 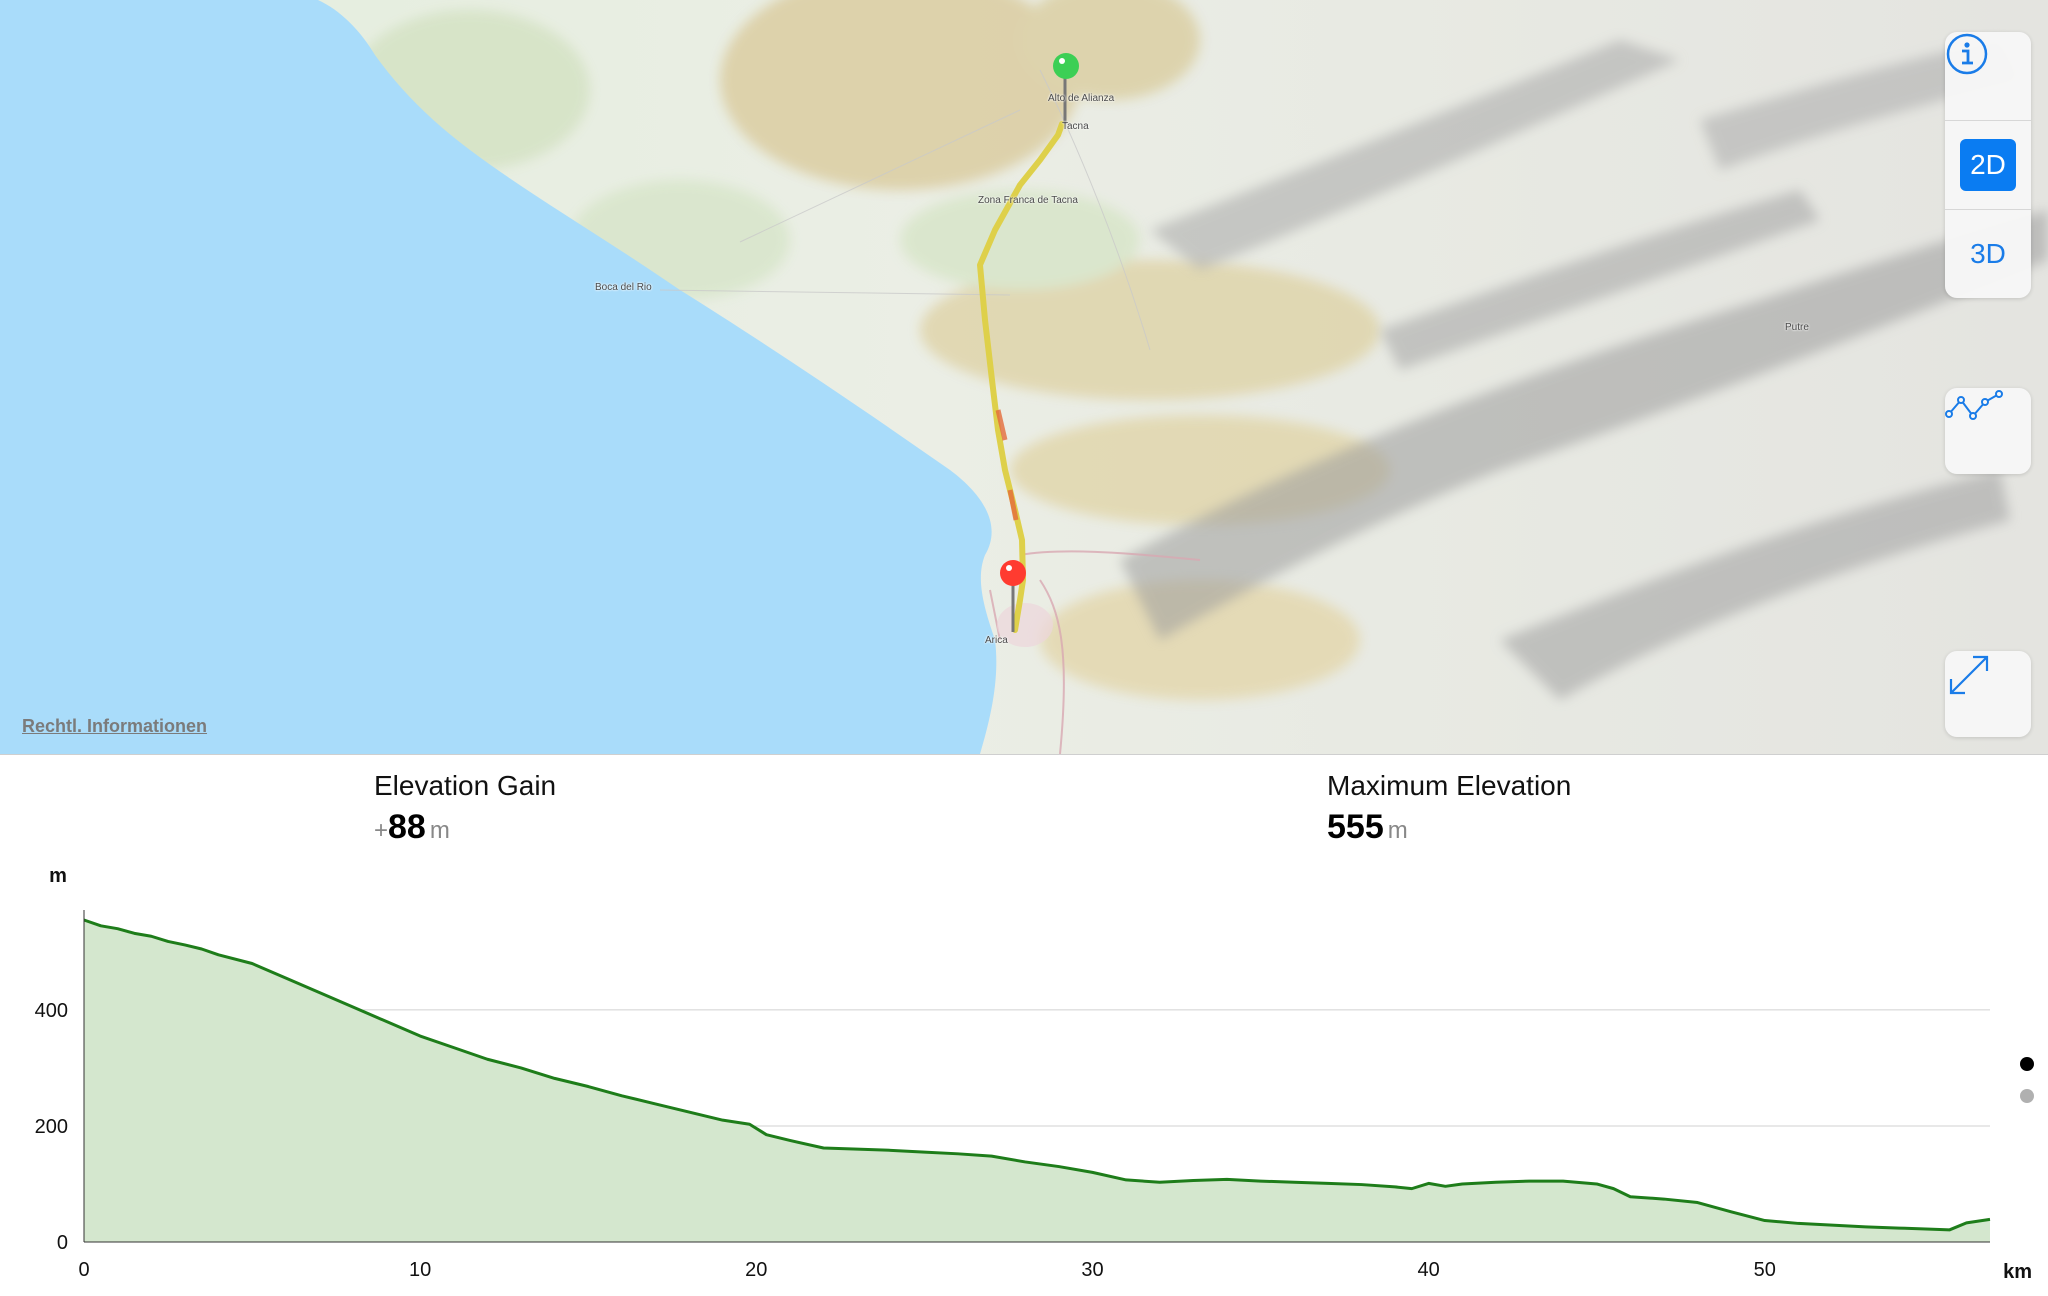 I want to click on page-dot-active, so click(x=2027, y=1064).